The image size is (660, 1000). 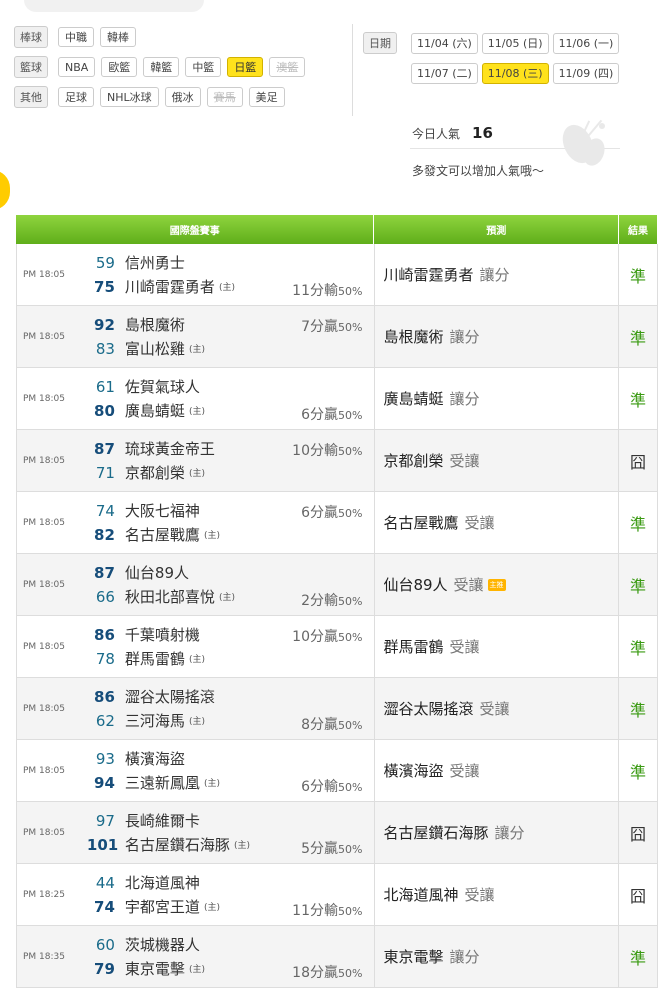 I want to click on away-name: 千葉噴射機, so click(x=162, y=634).